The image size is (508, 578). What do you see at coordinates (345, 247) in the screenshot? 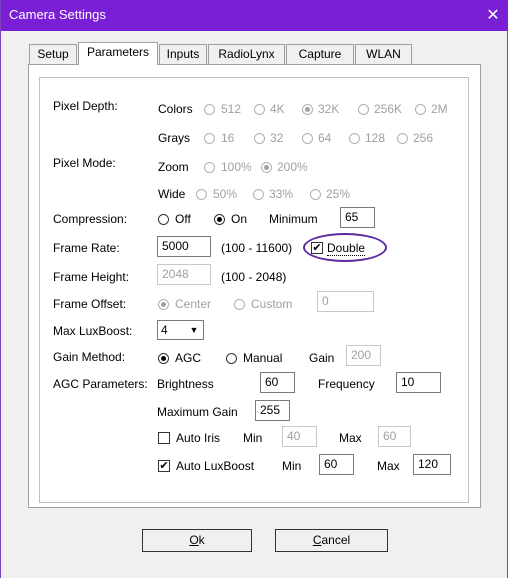
I see `highlight-circle` at bounding box center [345, 247].